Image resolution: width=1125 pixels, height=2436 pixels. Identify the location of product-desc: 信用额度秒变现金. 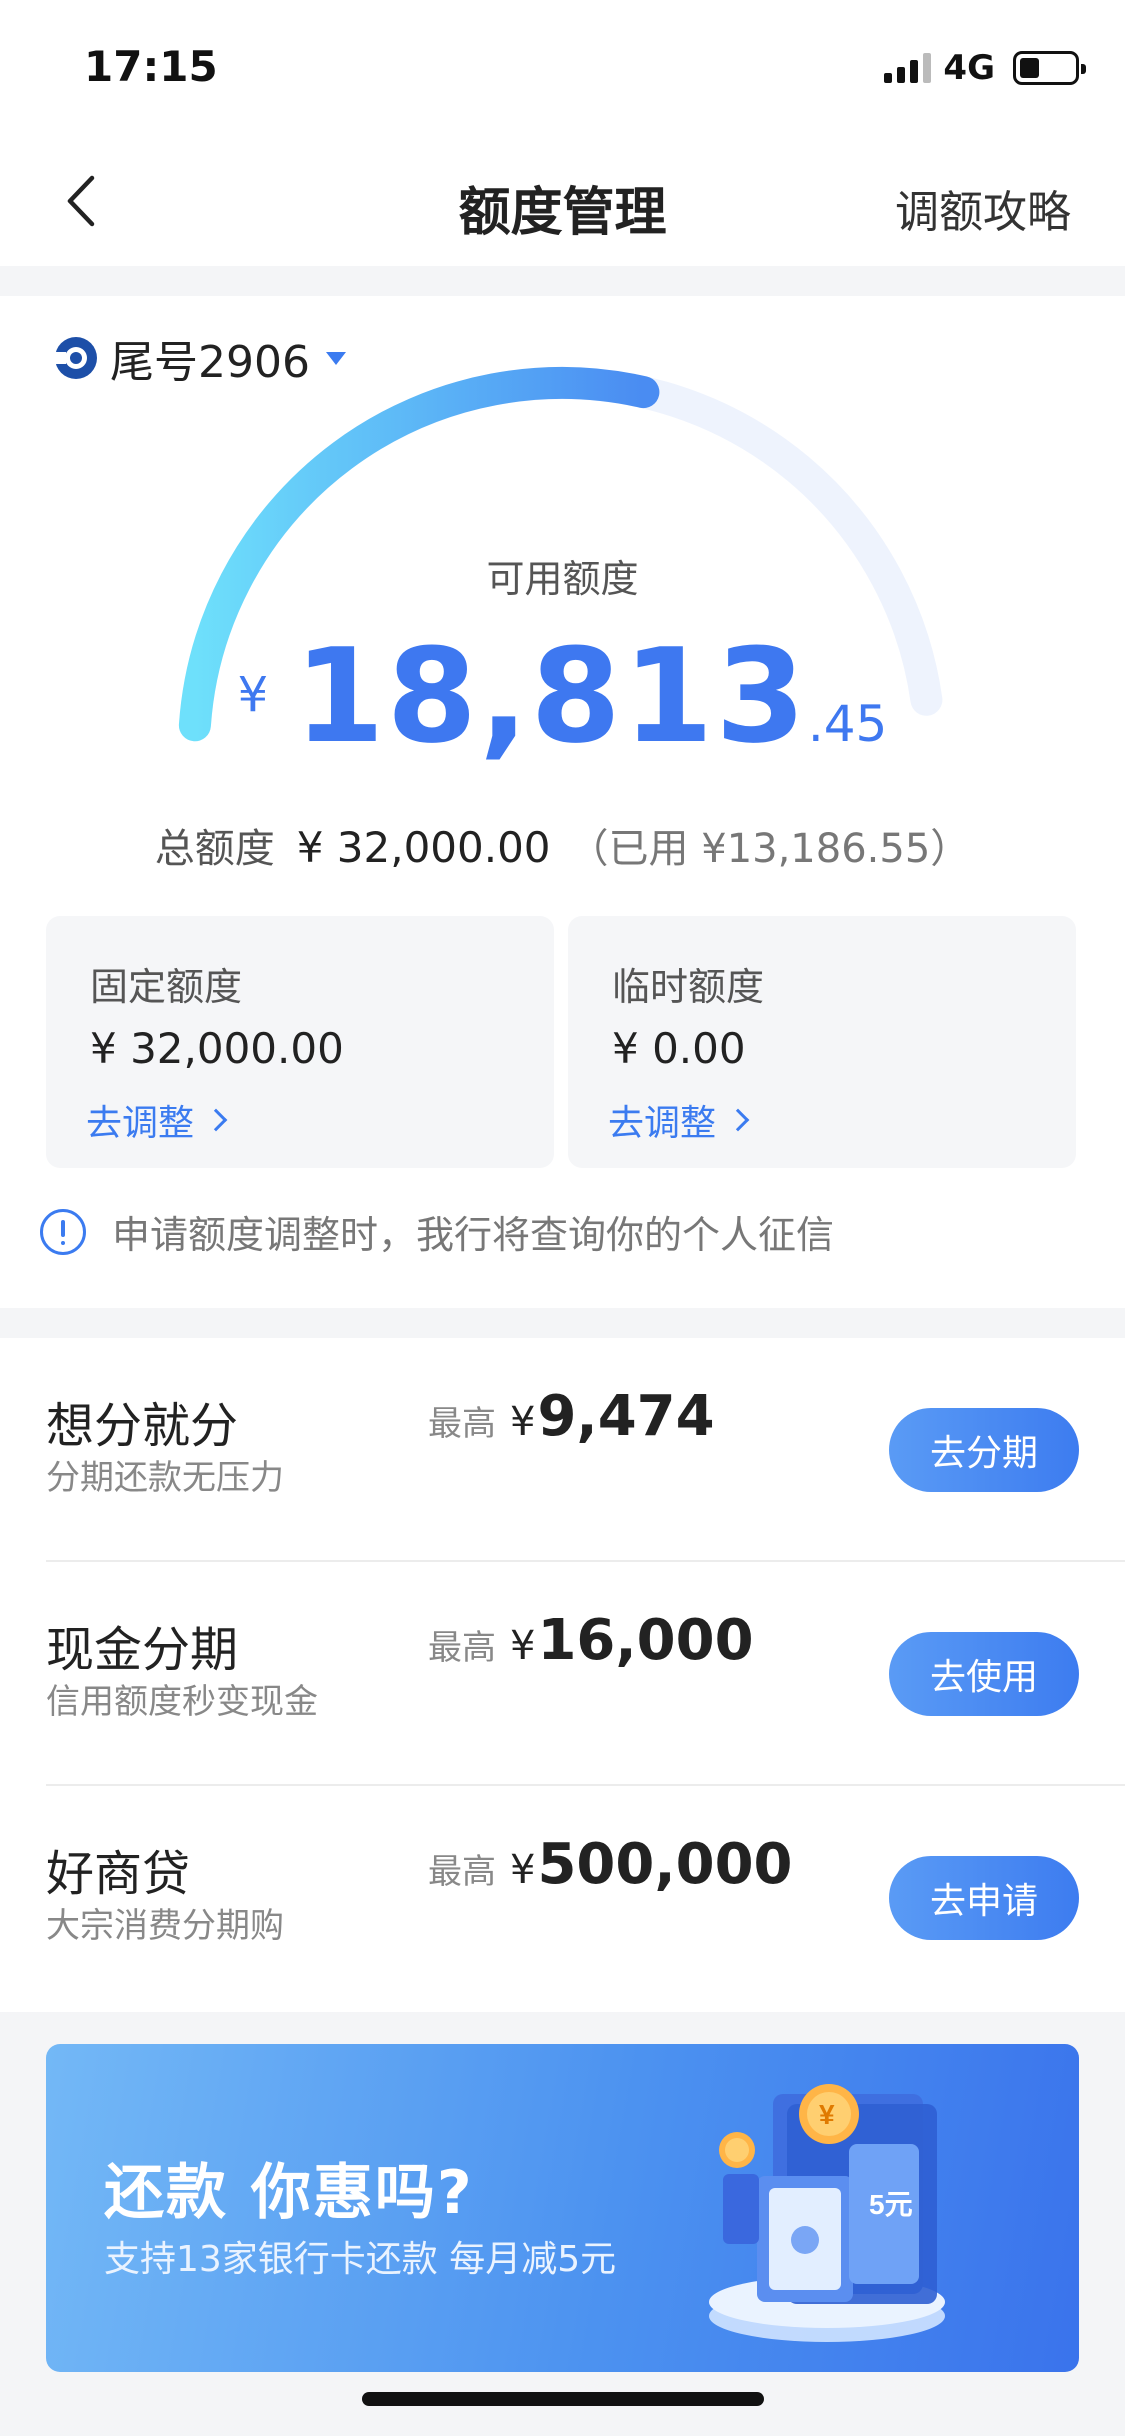
(182, 1702).